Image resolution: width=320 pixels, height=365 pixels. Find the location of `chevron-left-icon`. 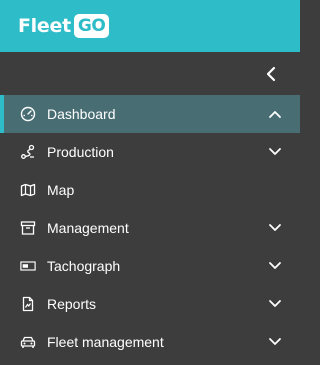

chevron-left-icon is located at coordinates (271, 73).